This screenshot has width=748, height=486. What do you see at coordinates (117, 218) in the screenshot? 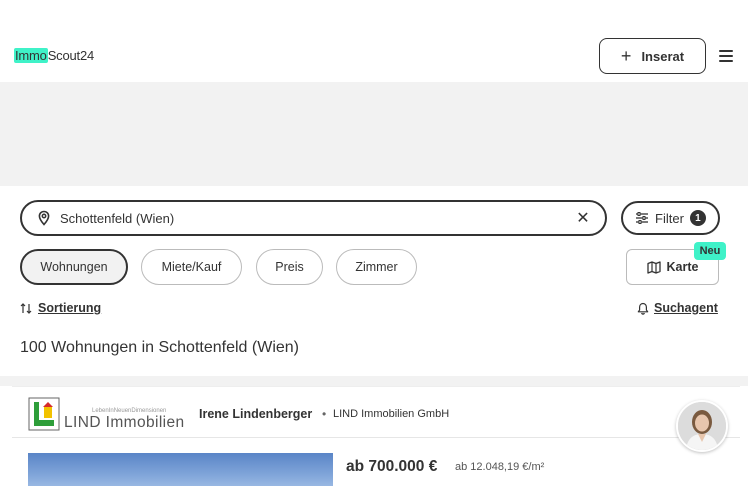
I see `location-value: Schottenfeld (Wien)` at bounding box center [117, 218].